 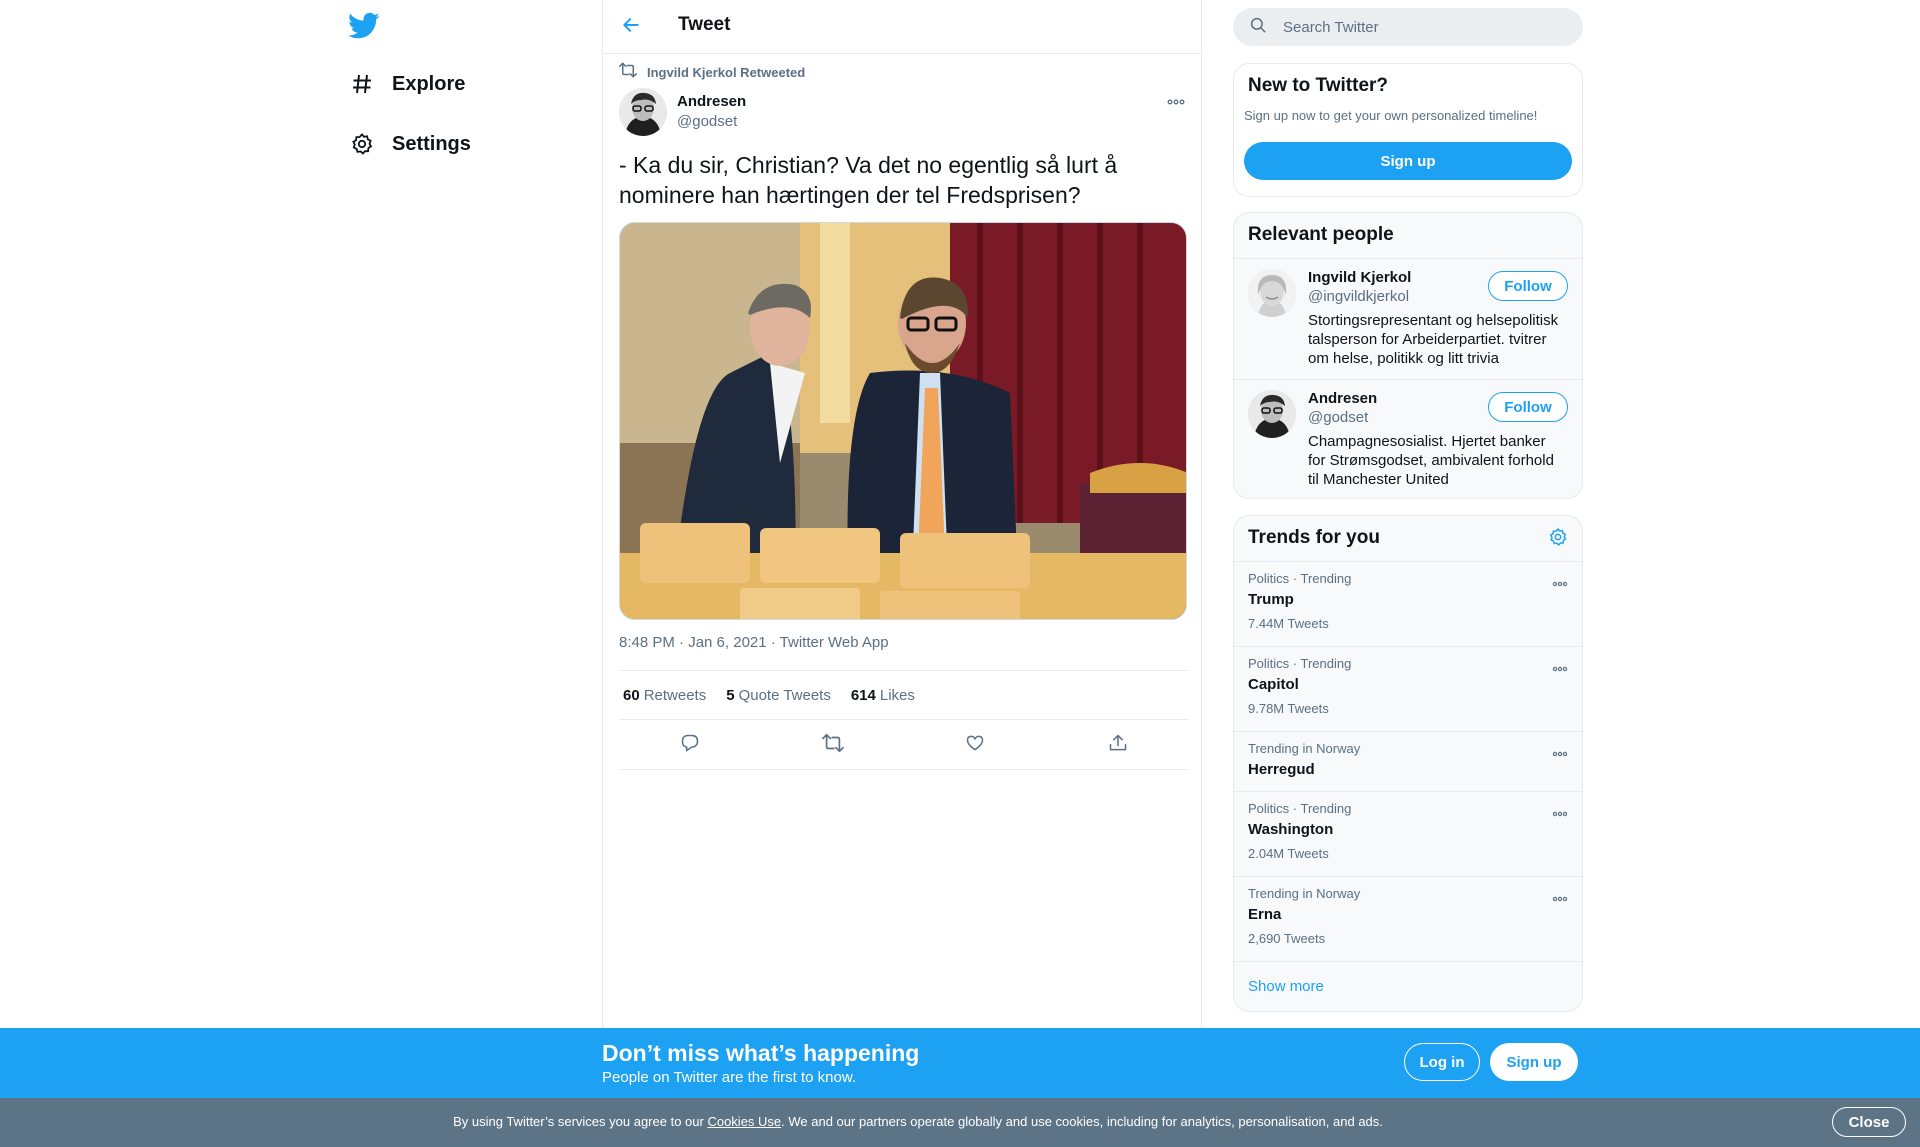 I want to click on trend-item: Trending in Norway Erna 2,690 Tweets, so click(x=1408, y=918).